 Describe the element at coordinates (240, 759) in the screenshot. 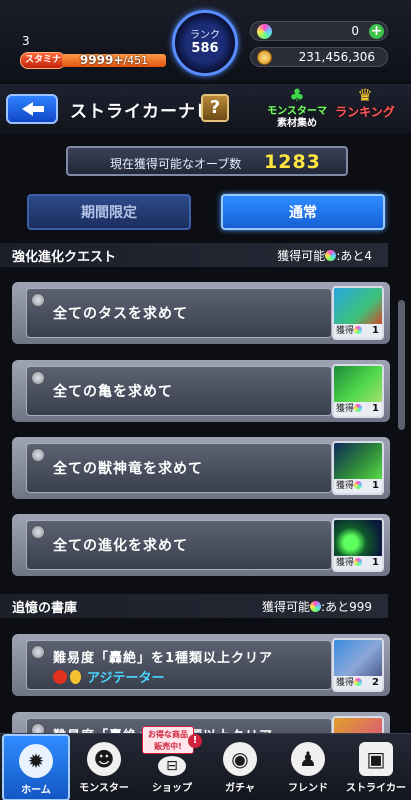

I see `gacha-icon: ◉` at that location.